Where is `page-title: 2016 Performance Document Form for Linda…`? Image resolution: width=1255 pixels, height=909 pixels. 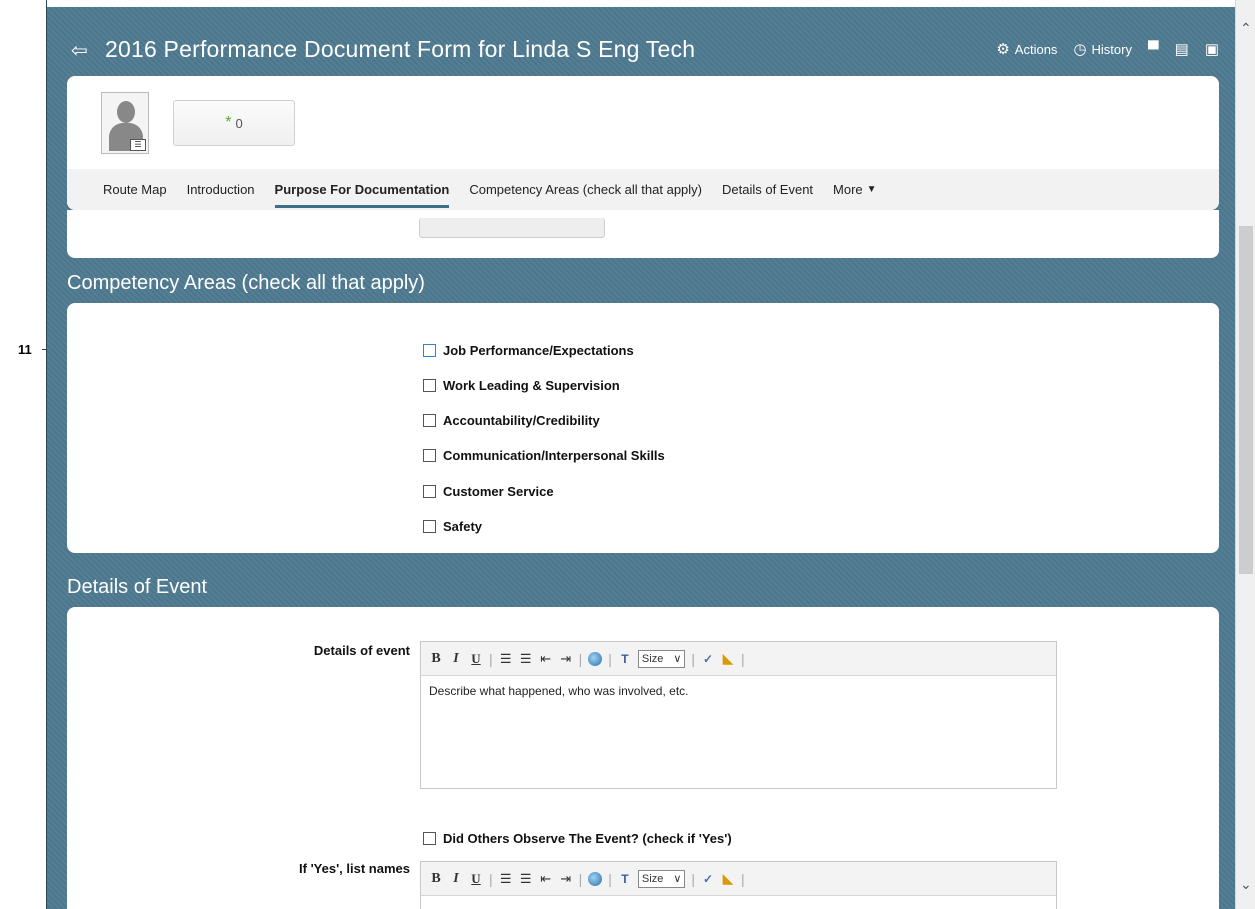 page-title: 2016 Performance Document Form for Linda… is located at coordinates (400, 49).